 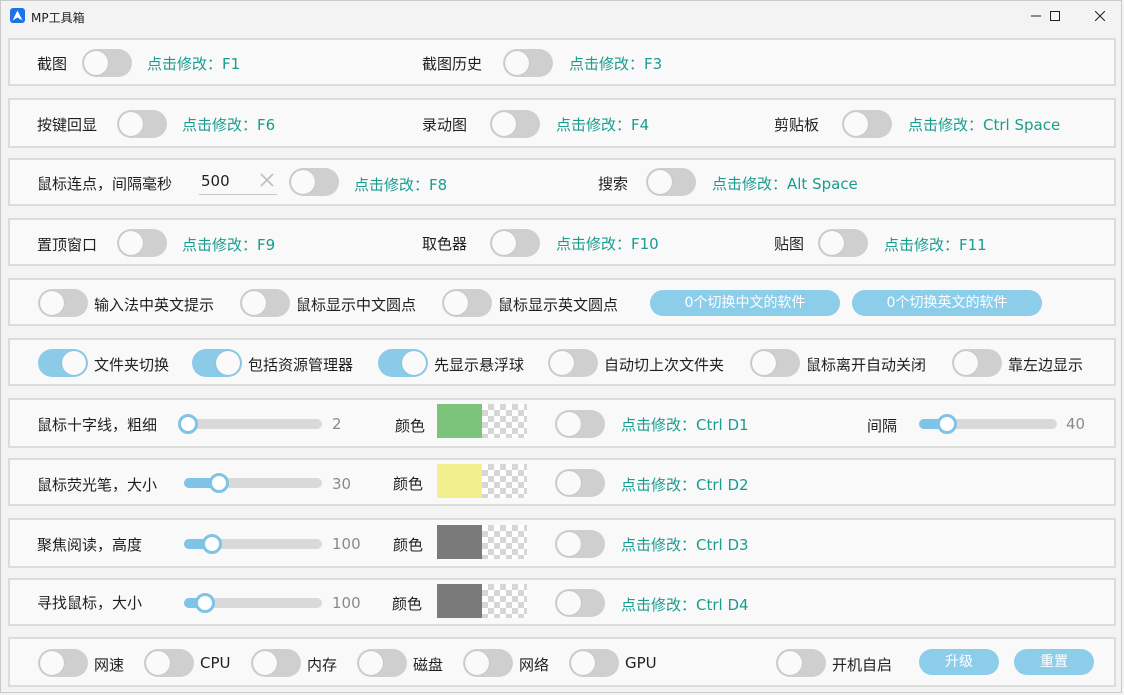 I want to click on memory-toggle, so click(x=276, y=663).